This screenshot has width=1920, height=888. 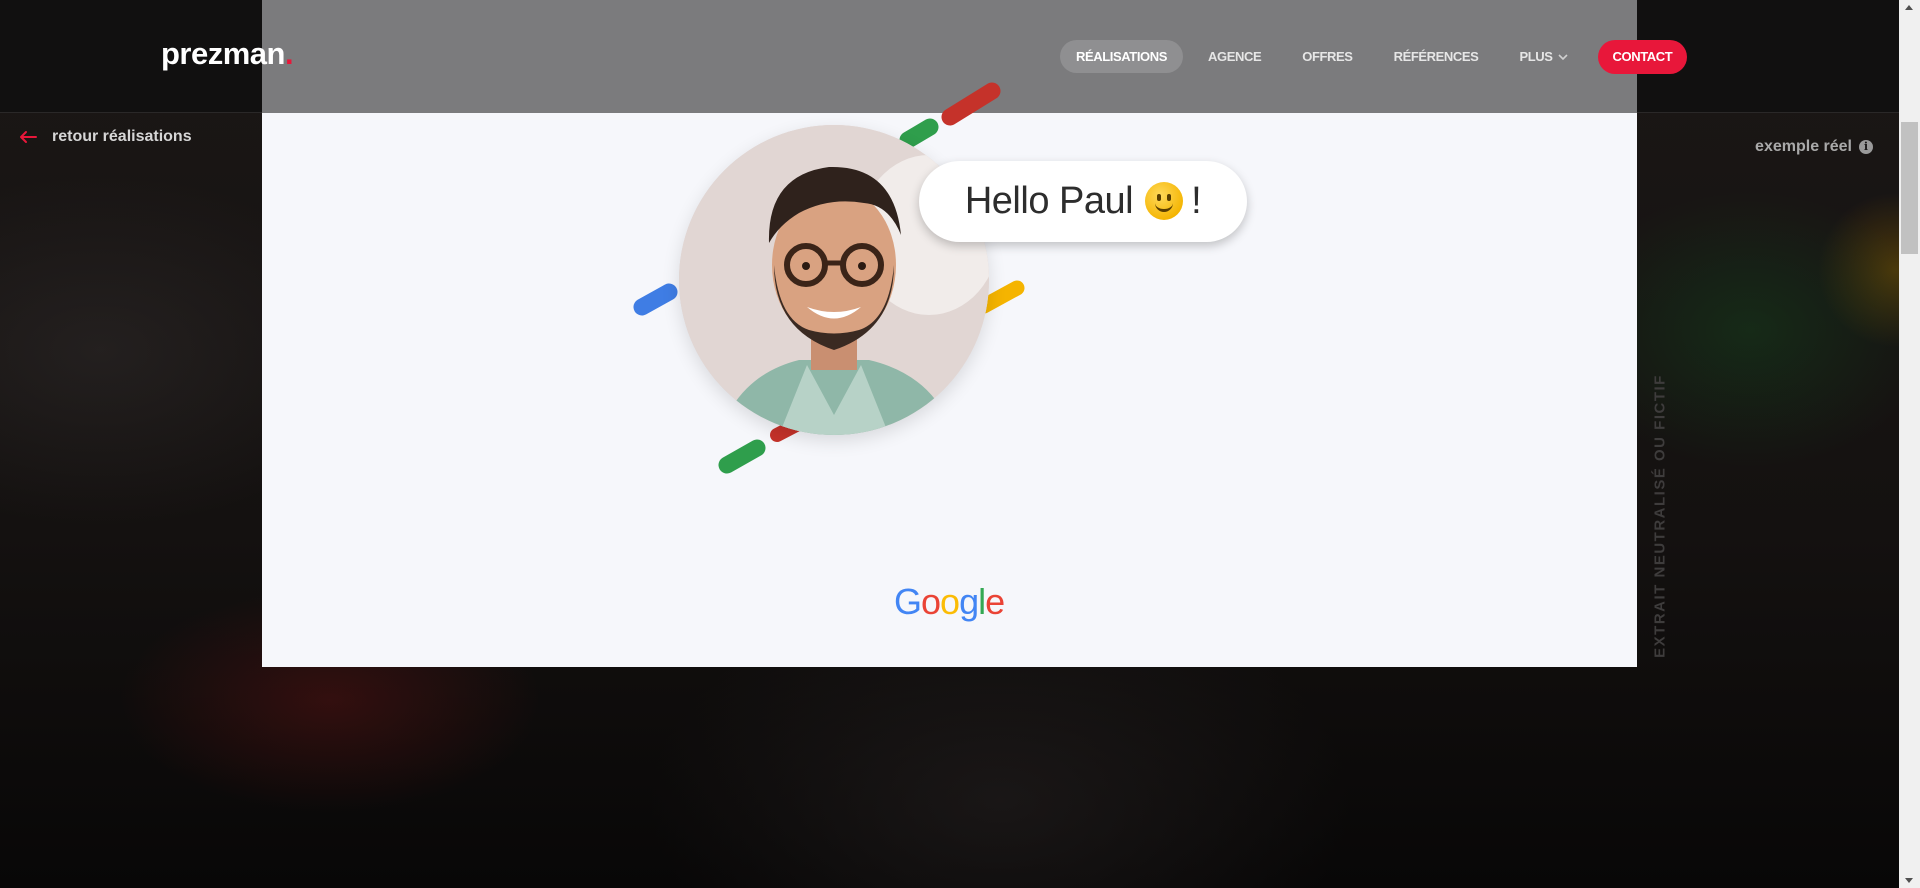 What do you see at coordinates (122, 136) in the screenshot?
I see `back-link-label: retour réalisations` at bounding box center [122, 136].